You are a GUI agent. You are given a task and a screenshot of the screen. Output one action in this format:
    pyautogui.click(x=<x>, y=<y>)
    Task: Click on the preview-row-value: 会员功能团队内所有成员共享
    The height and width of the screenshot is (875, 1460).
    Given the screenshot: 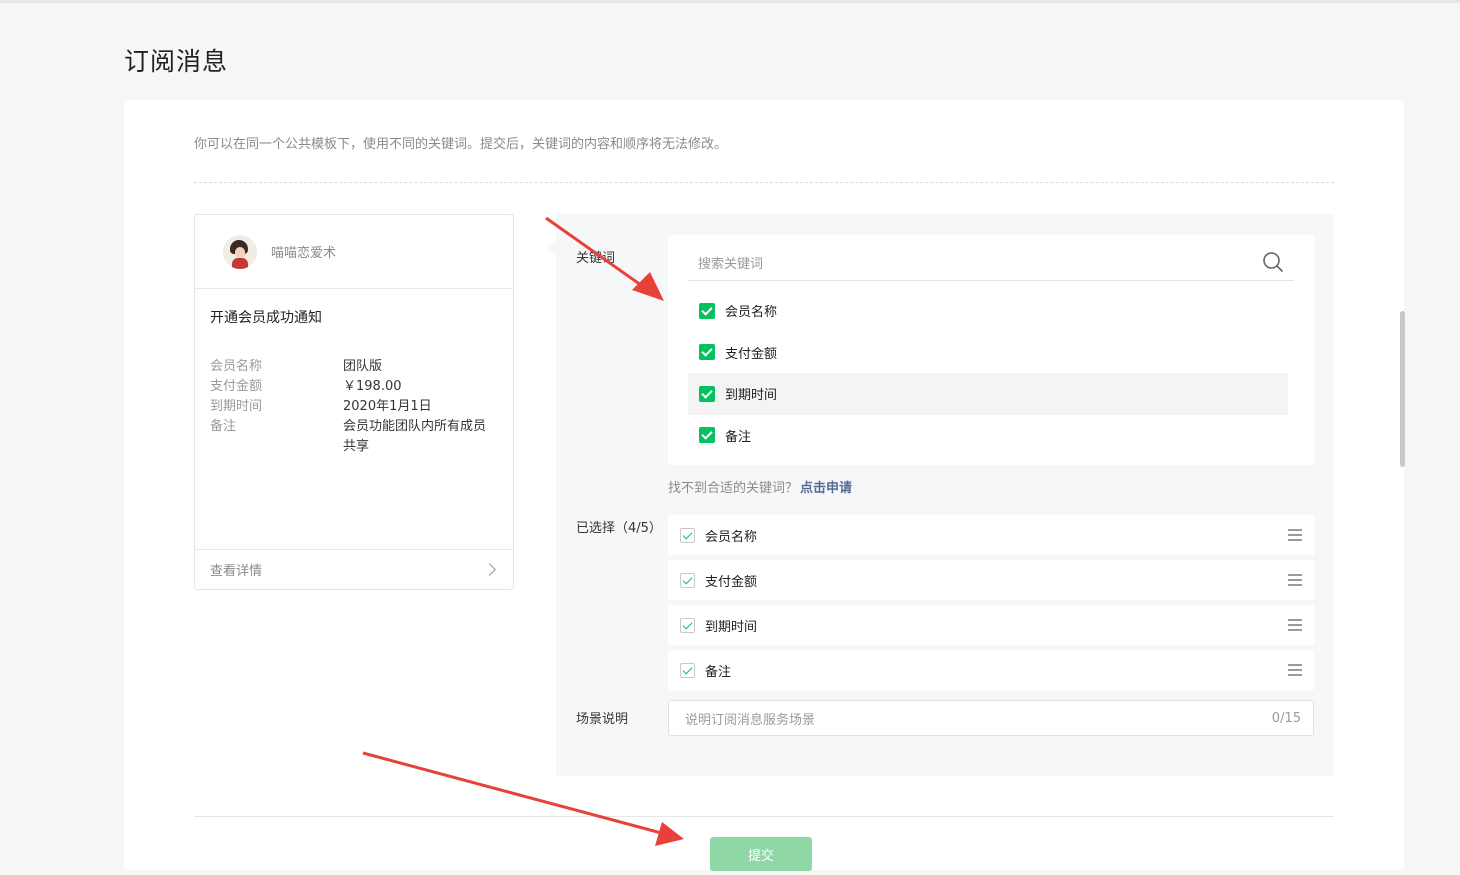 What is the action you would take?
    pyautogui.click(x=415, y=436)
    